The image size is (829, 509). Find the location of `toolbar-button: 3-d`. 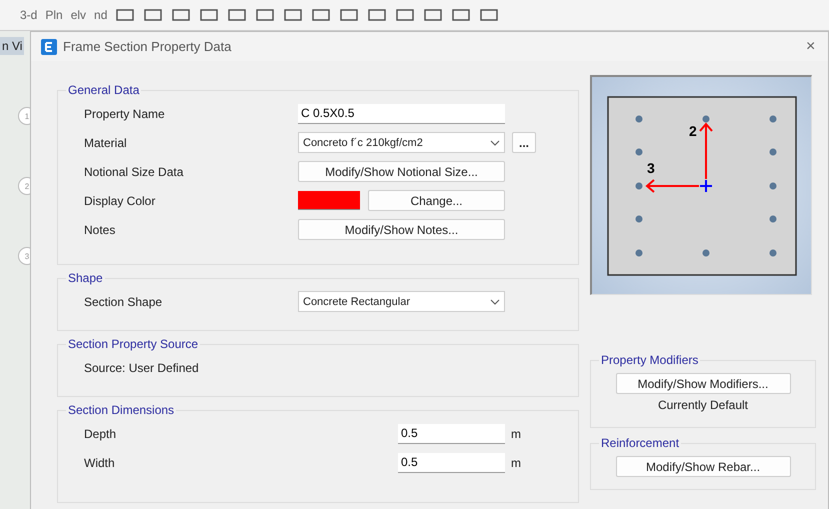

toolbar-button: 3-d is located at coordinates (29, 15).